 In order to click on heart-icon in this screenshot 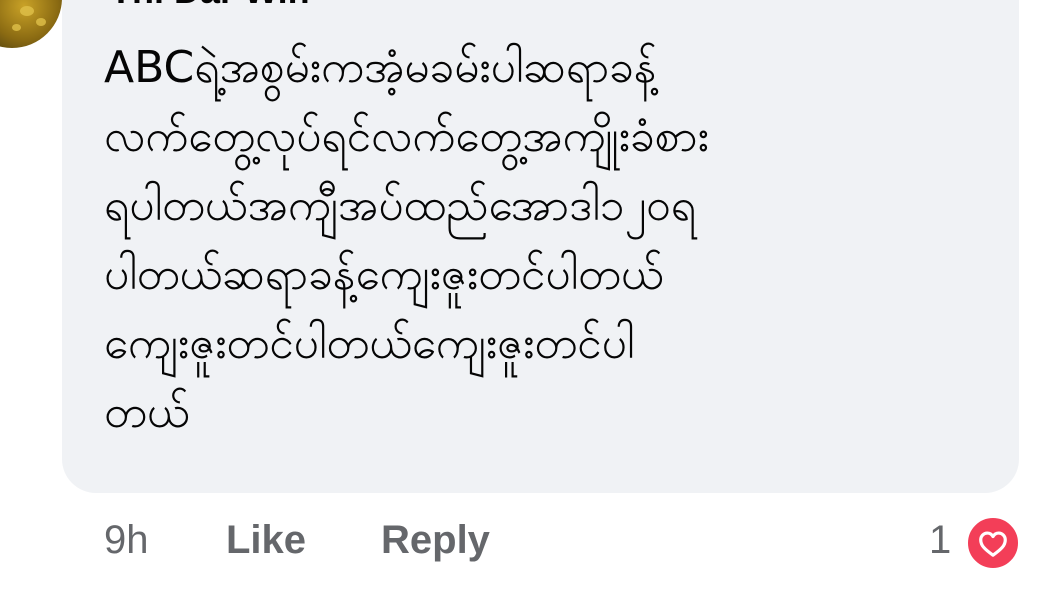, I will do `click(993, 543)`.